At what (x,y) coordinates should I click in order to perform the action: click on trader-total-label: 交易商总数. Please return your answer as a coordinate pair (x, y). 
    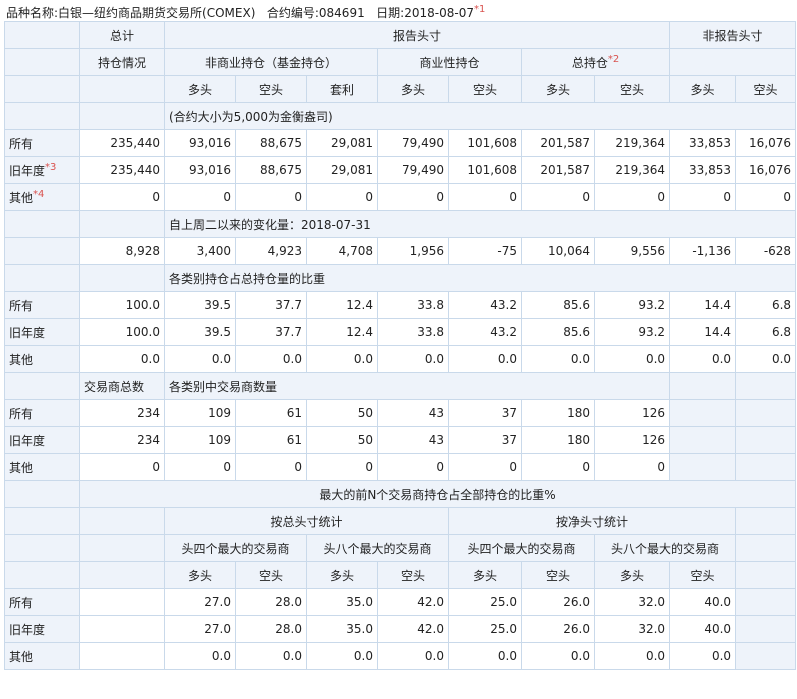
    Looking at the image, I should click on (122, 386).